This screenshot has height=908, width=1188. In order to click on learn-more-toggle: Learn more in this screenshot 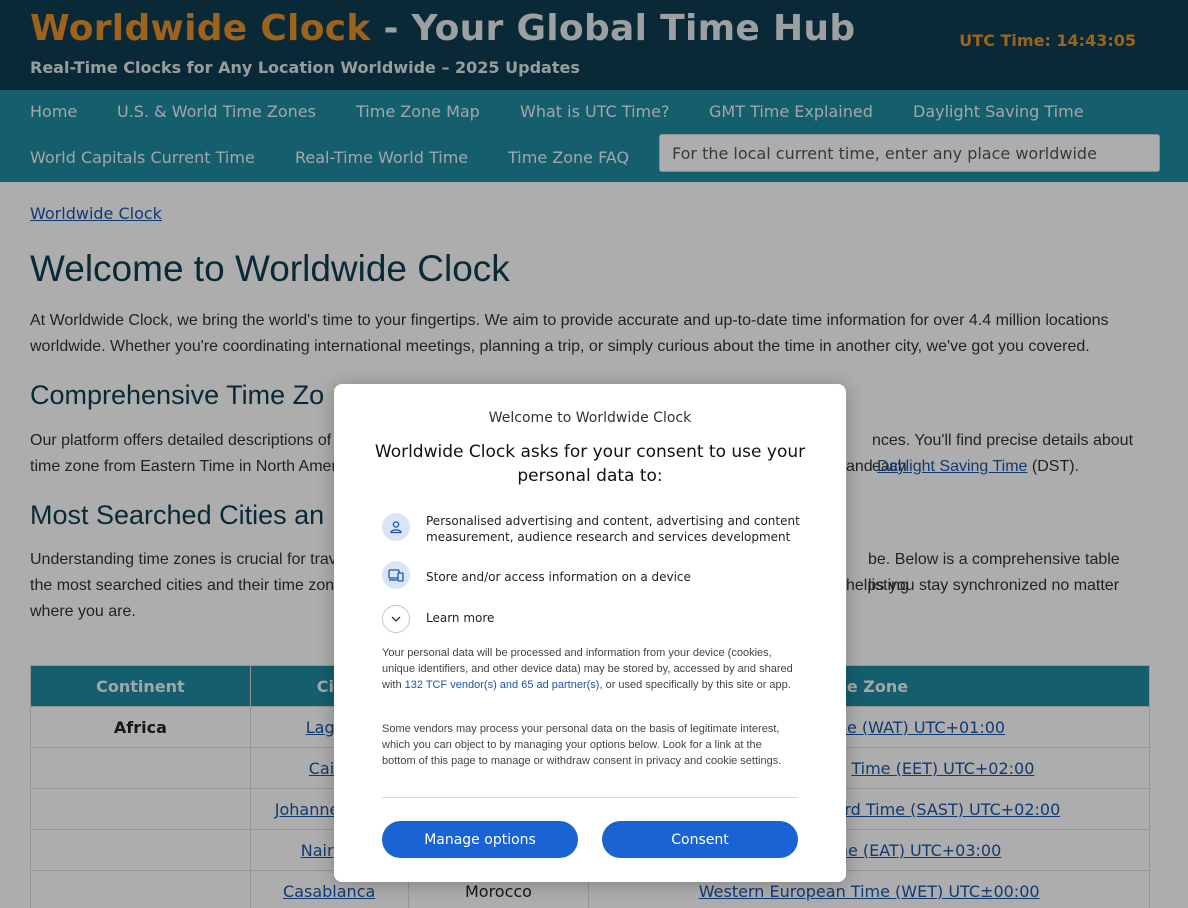, I will do `click(482, 619)`.